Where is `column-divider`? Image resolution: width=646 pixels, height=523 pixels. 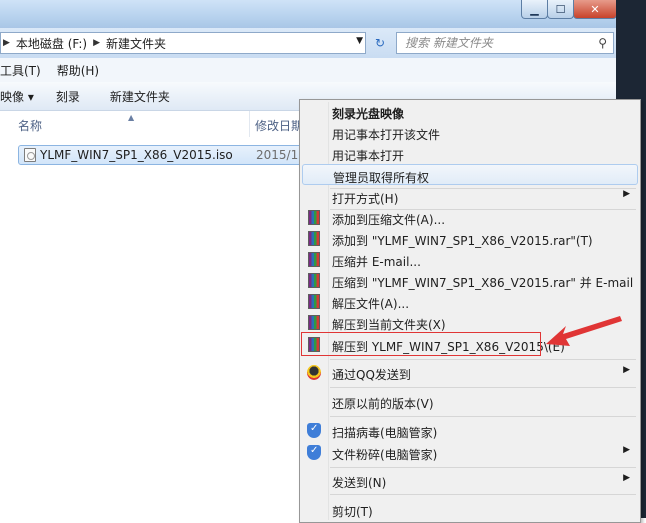
column-divider is located at coordinates (249, 124).